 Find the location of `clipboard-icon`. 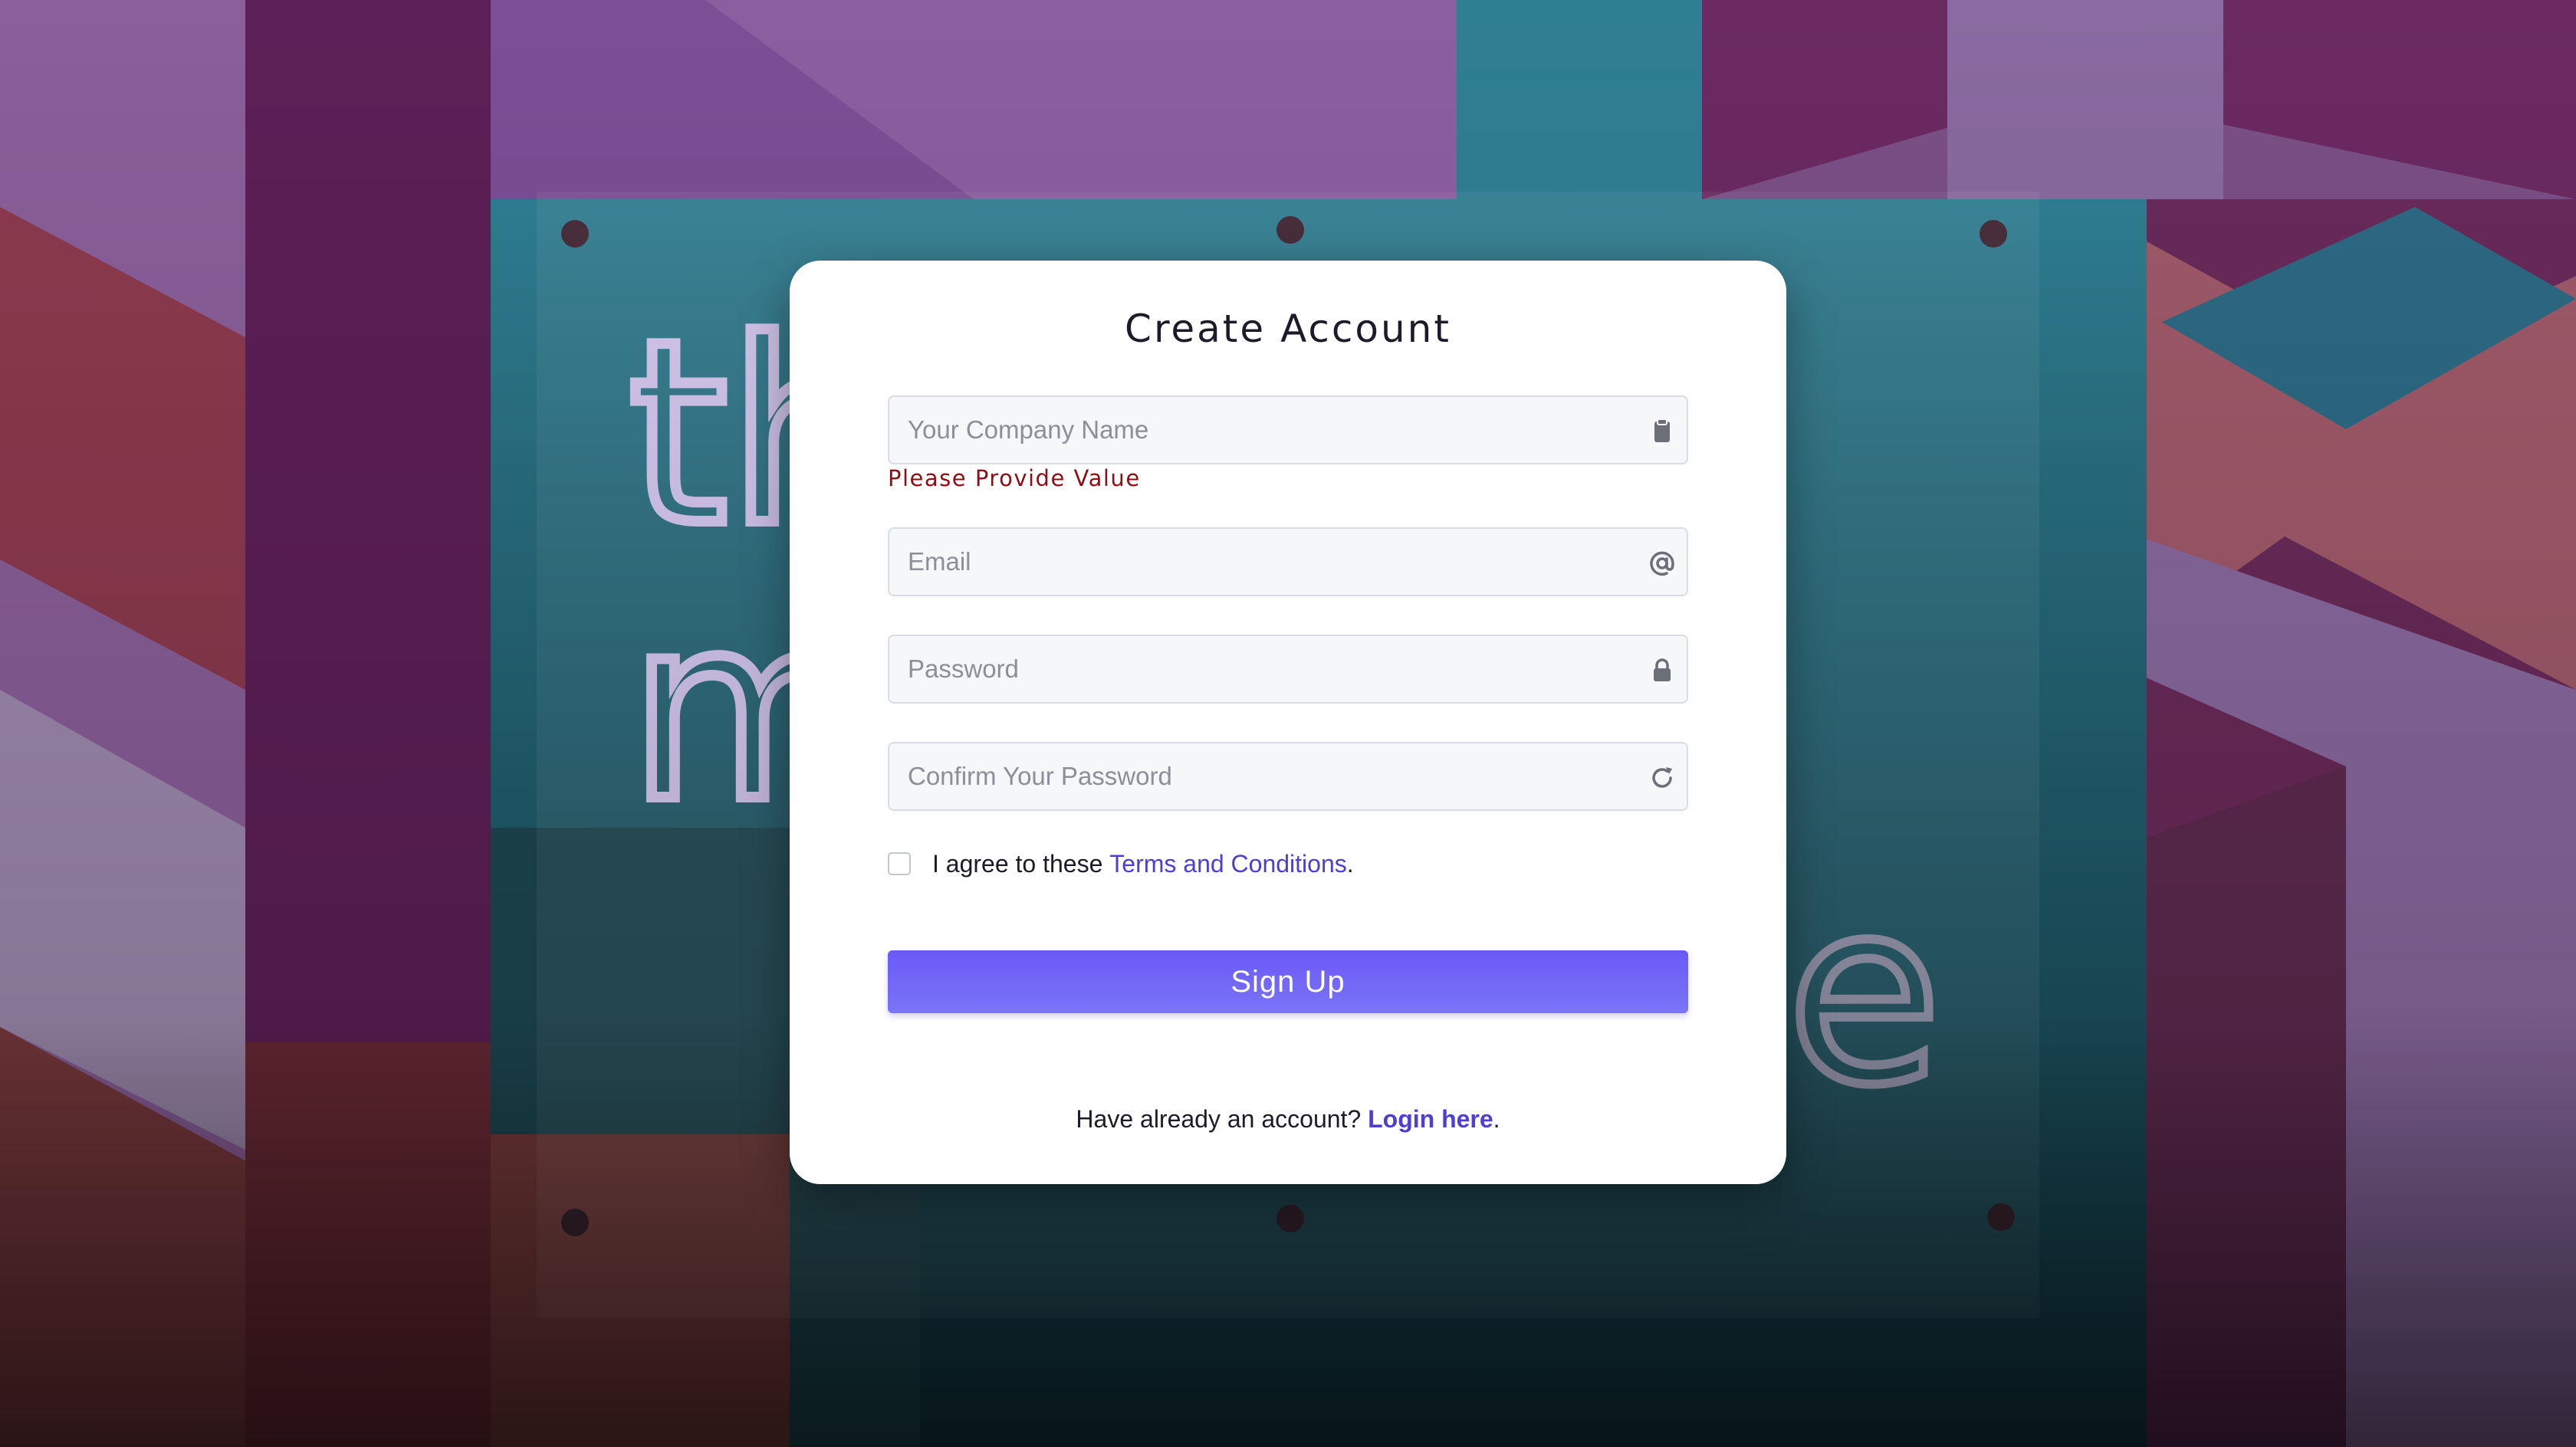

clipboard-icon is located at coordinates (1662, 430).